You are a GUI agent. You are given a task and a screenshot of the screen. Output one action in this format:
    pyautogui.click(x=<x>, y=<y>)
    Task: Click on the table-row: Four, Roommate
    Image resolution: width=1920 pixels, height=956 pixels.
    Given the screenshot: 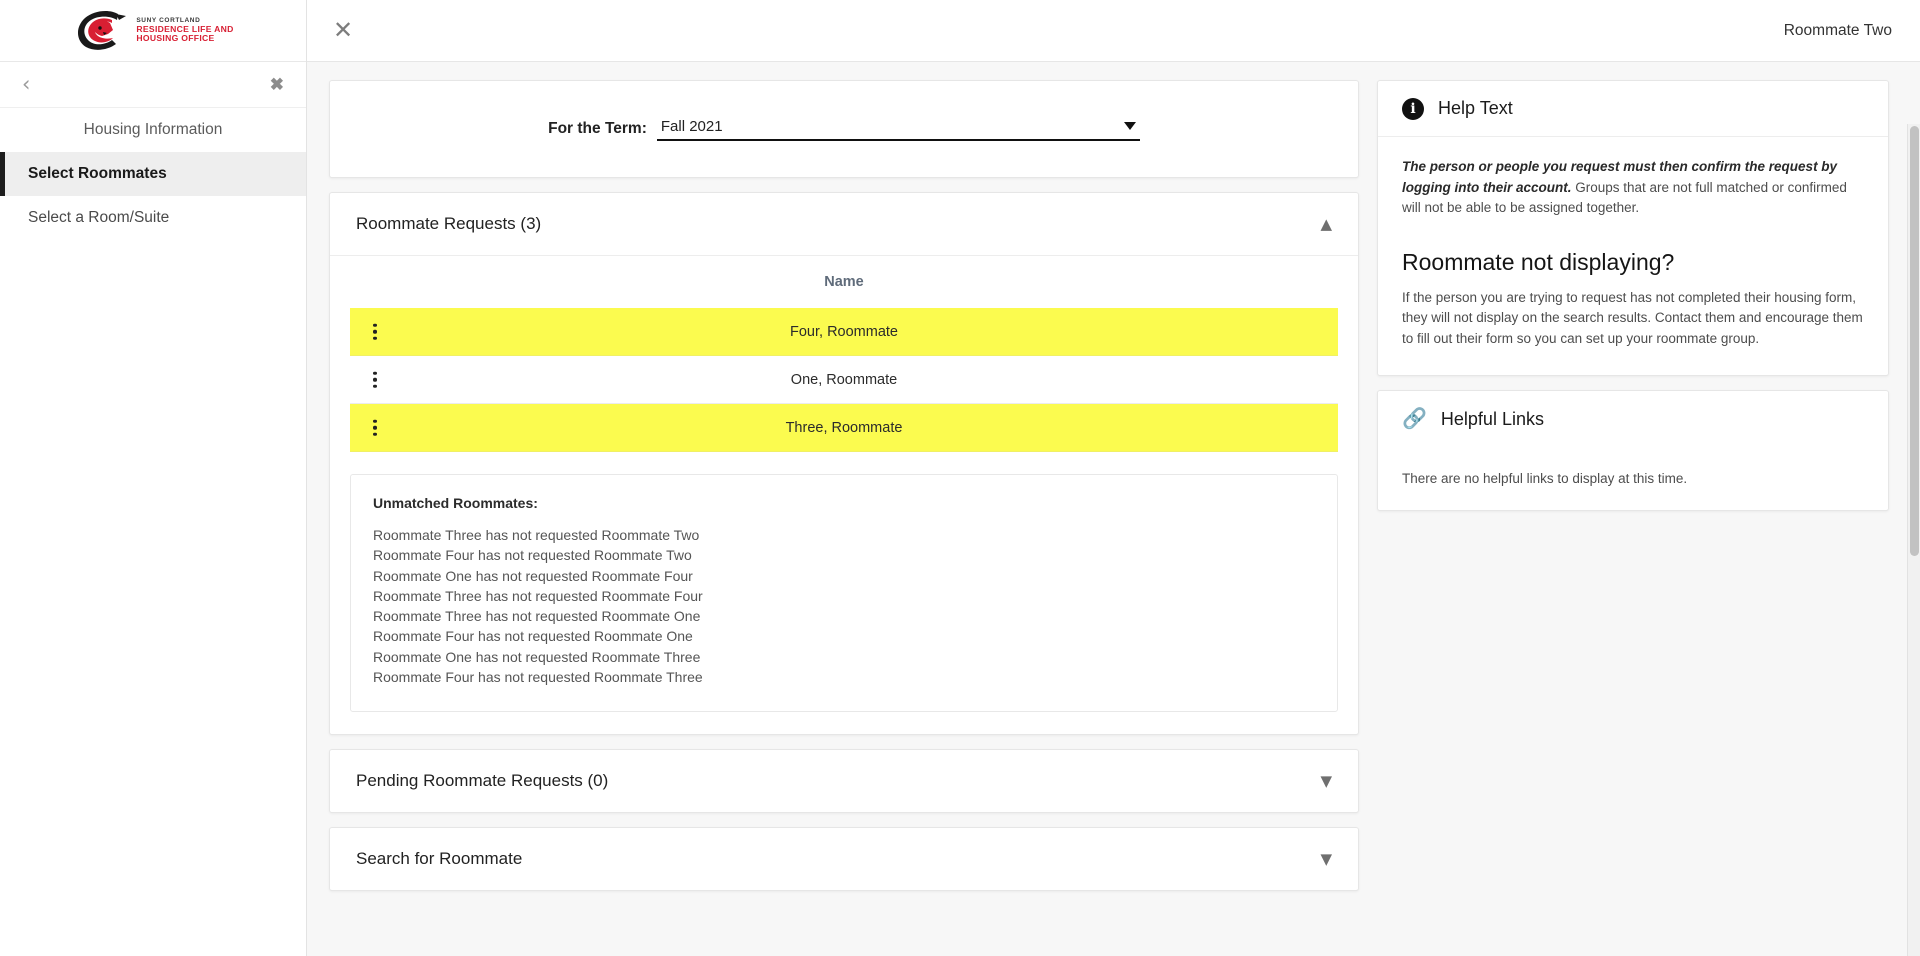 What is the action you would take?
    pyautogui.click(x=844, y=332)
    